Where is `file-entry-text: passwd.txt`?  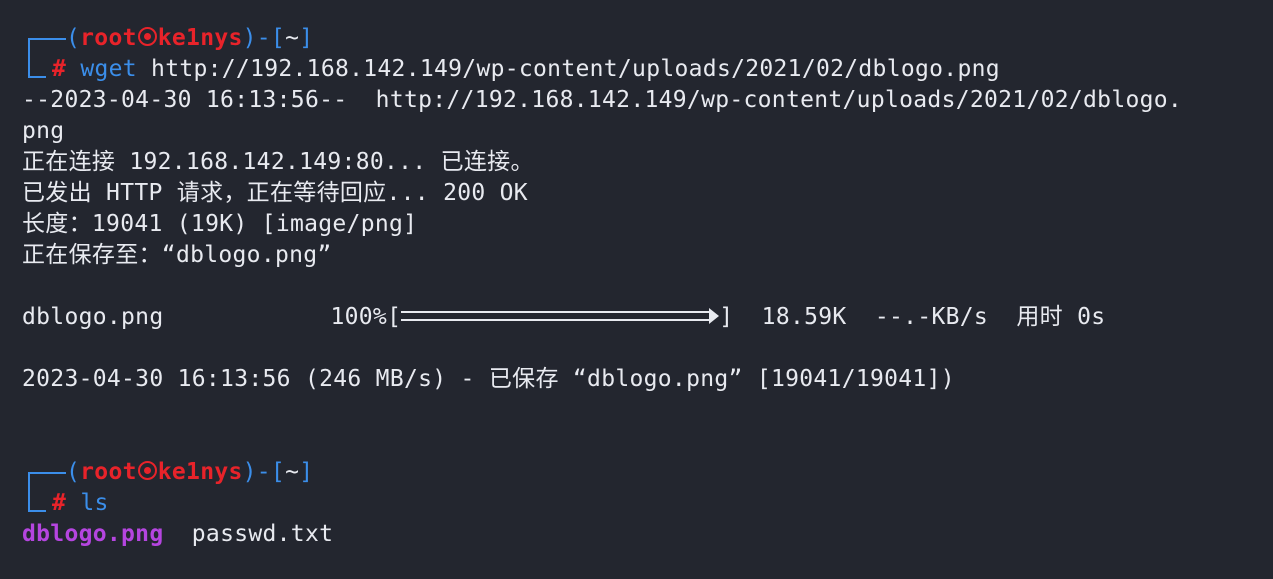 file-entry-text: passwd.txt is located at coordinates (262, 534).